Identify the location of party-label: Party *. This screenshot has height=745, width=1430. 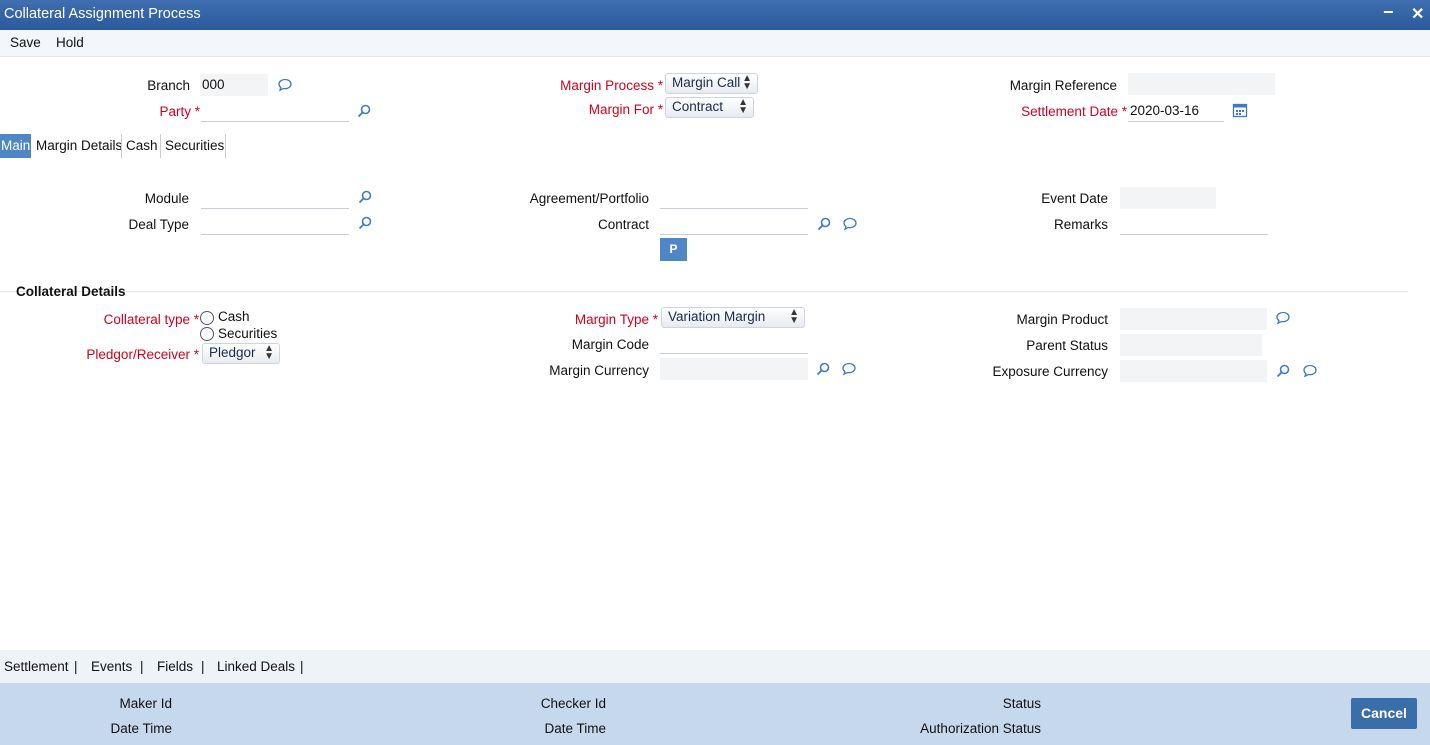
(179, 111).